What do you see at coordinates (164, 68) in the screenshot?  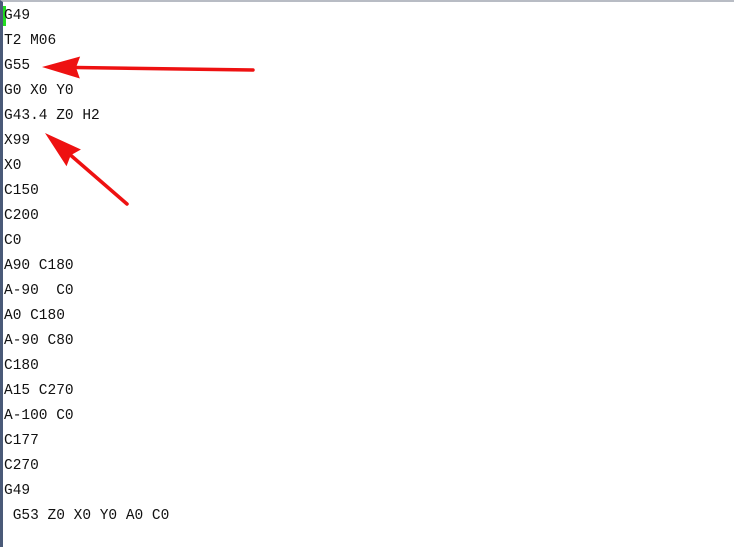 I see `arrow-g55-shaft` at bounding box center [164, 68].